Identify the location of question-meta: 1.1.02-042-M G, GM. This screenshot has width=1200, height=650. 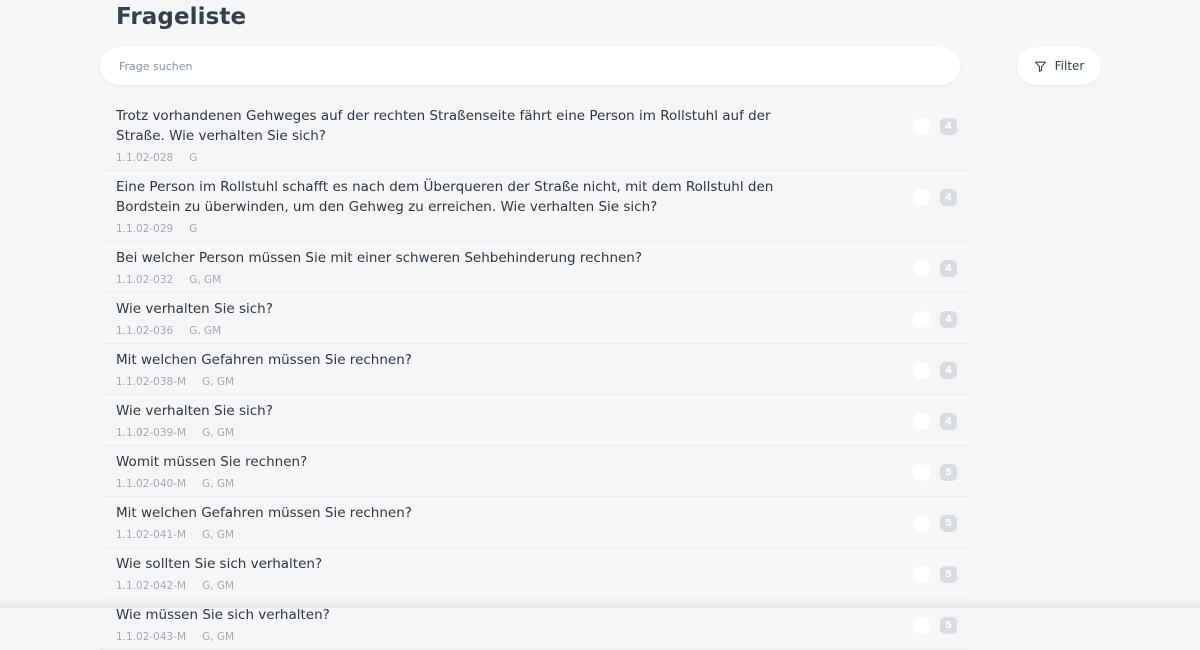
(542, 588).